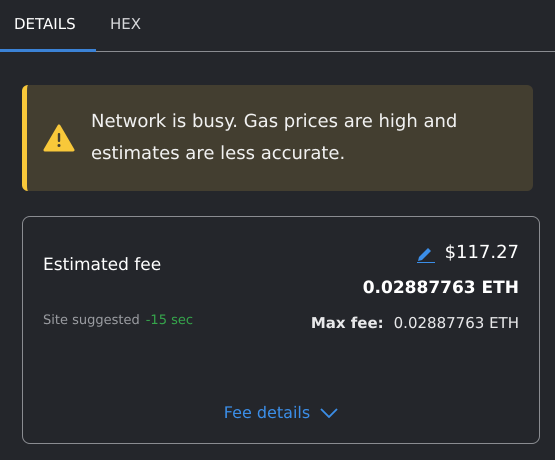 This screenshot has height=460, width=555. Describe the element at coordinates (48, 26) in the screenshot. I see `tab: DETAILS` at that location.